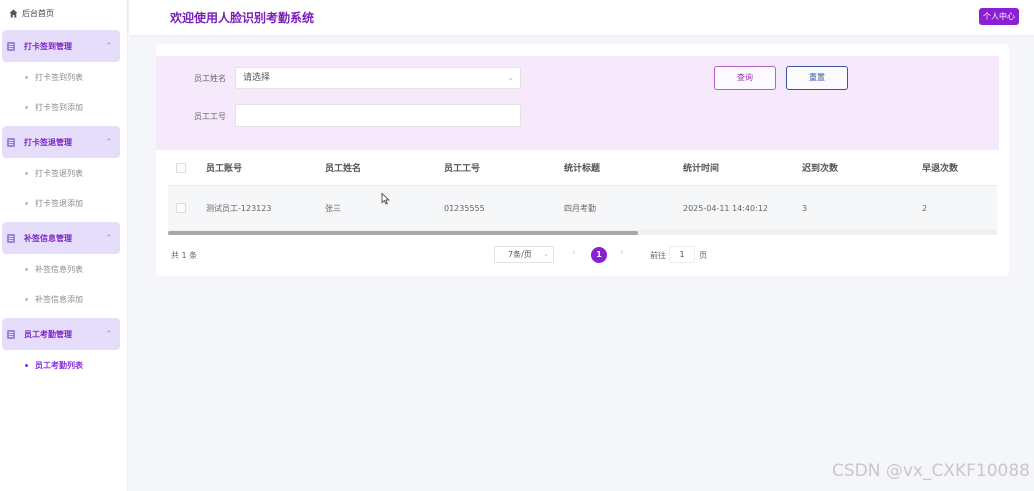 This screenshot has width=1034, height=491. Describe the element at coordinates (257, 78) in the screenshot. I see `select-placeholder: 请选择` at that location.